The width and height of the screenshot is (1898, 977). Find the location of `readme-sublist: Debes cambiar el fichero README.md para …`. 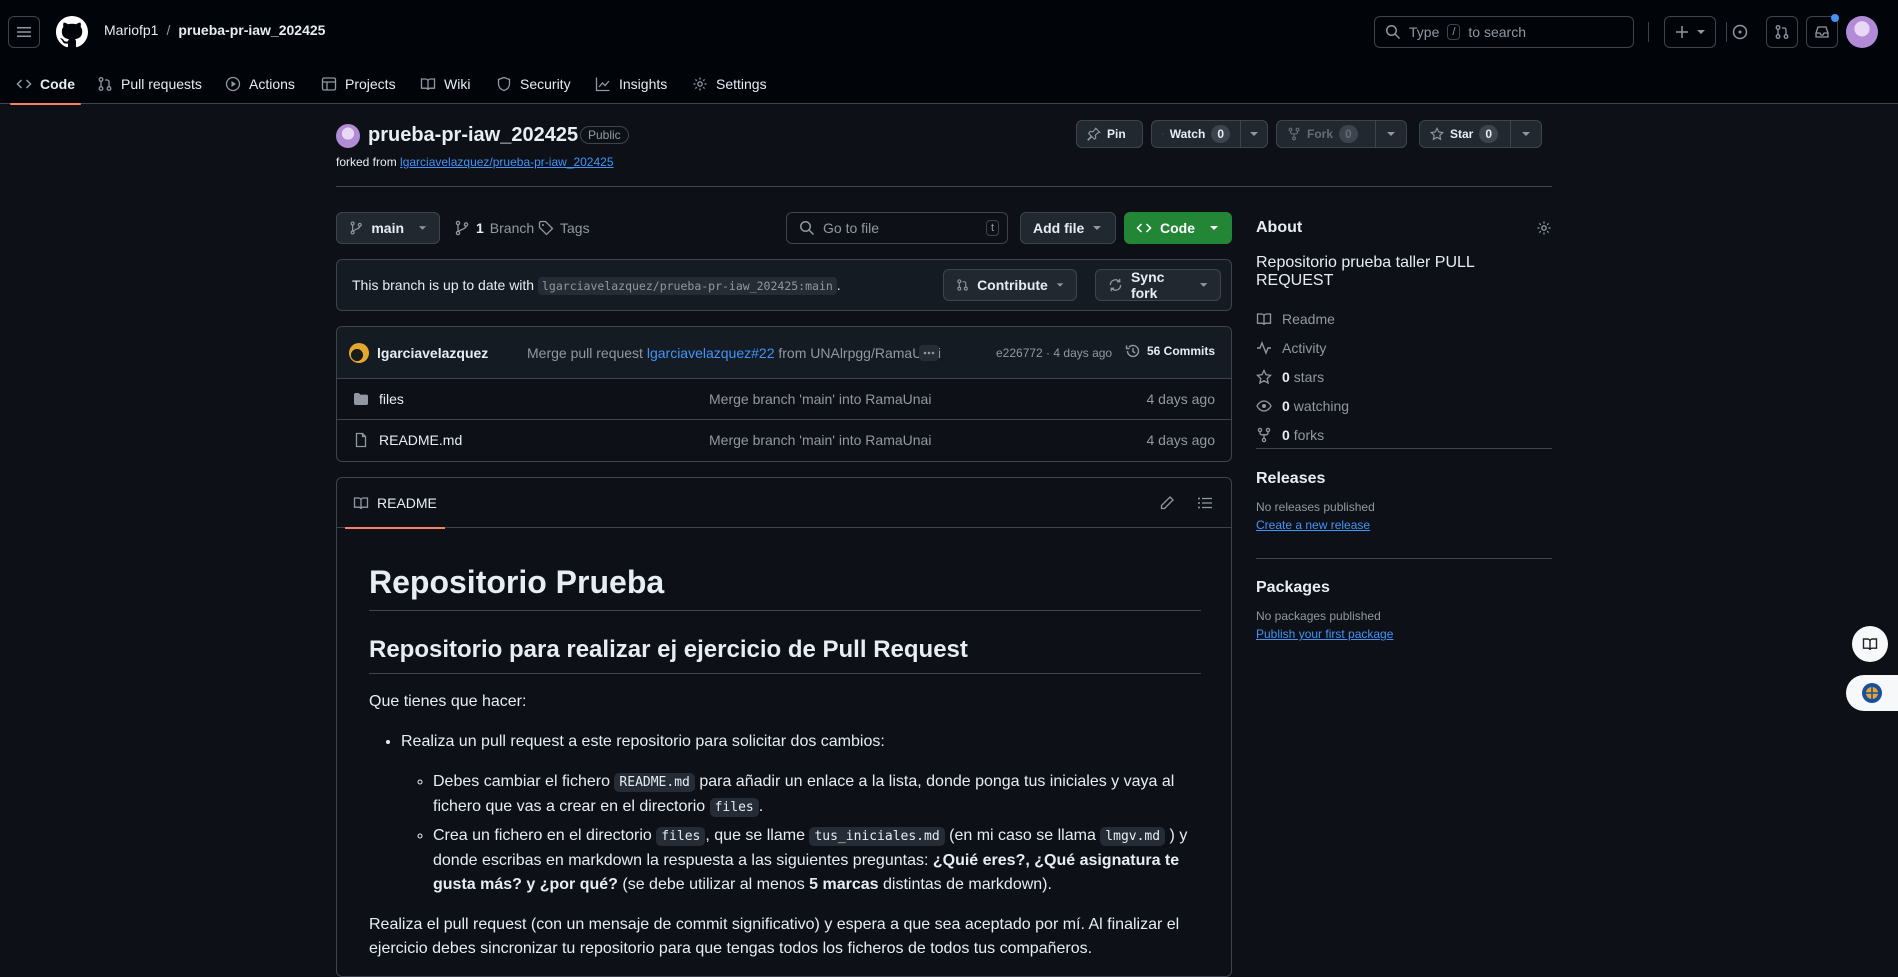

readme-sublist: Debes cambiar el fichero README.md para … is located at coordinates (801, 833).